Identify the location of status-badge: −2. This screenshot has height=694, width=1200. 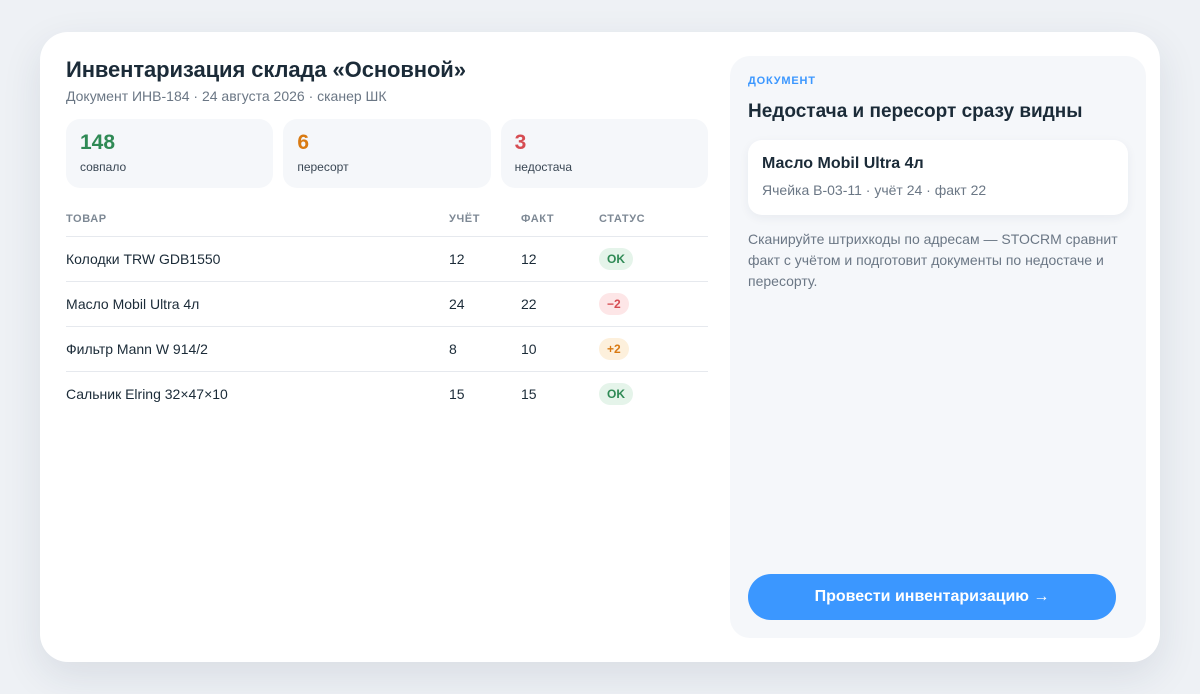
(614, 304).